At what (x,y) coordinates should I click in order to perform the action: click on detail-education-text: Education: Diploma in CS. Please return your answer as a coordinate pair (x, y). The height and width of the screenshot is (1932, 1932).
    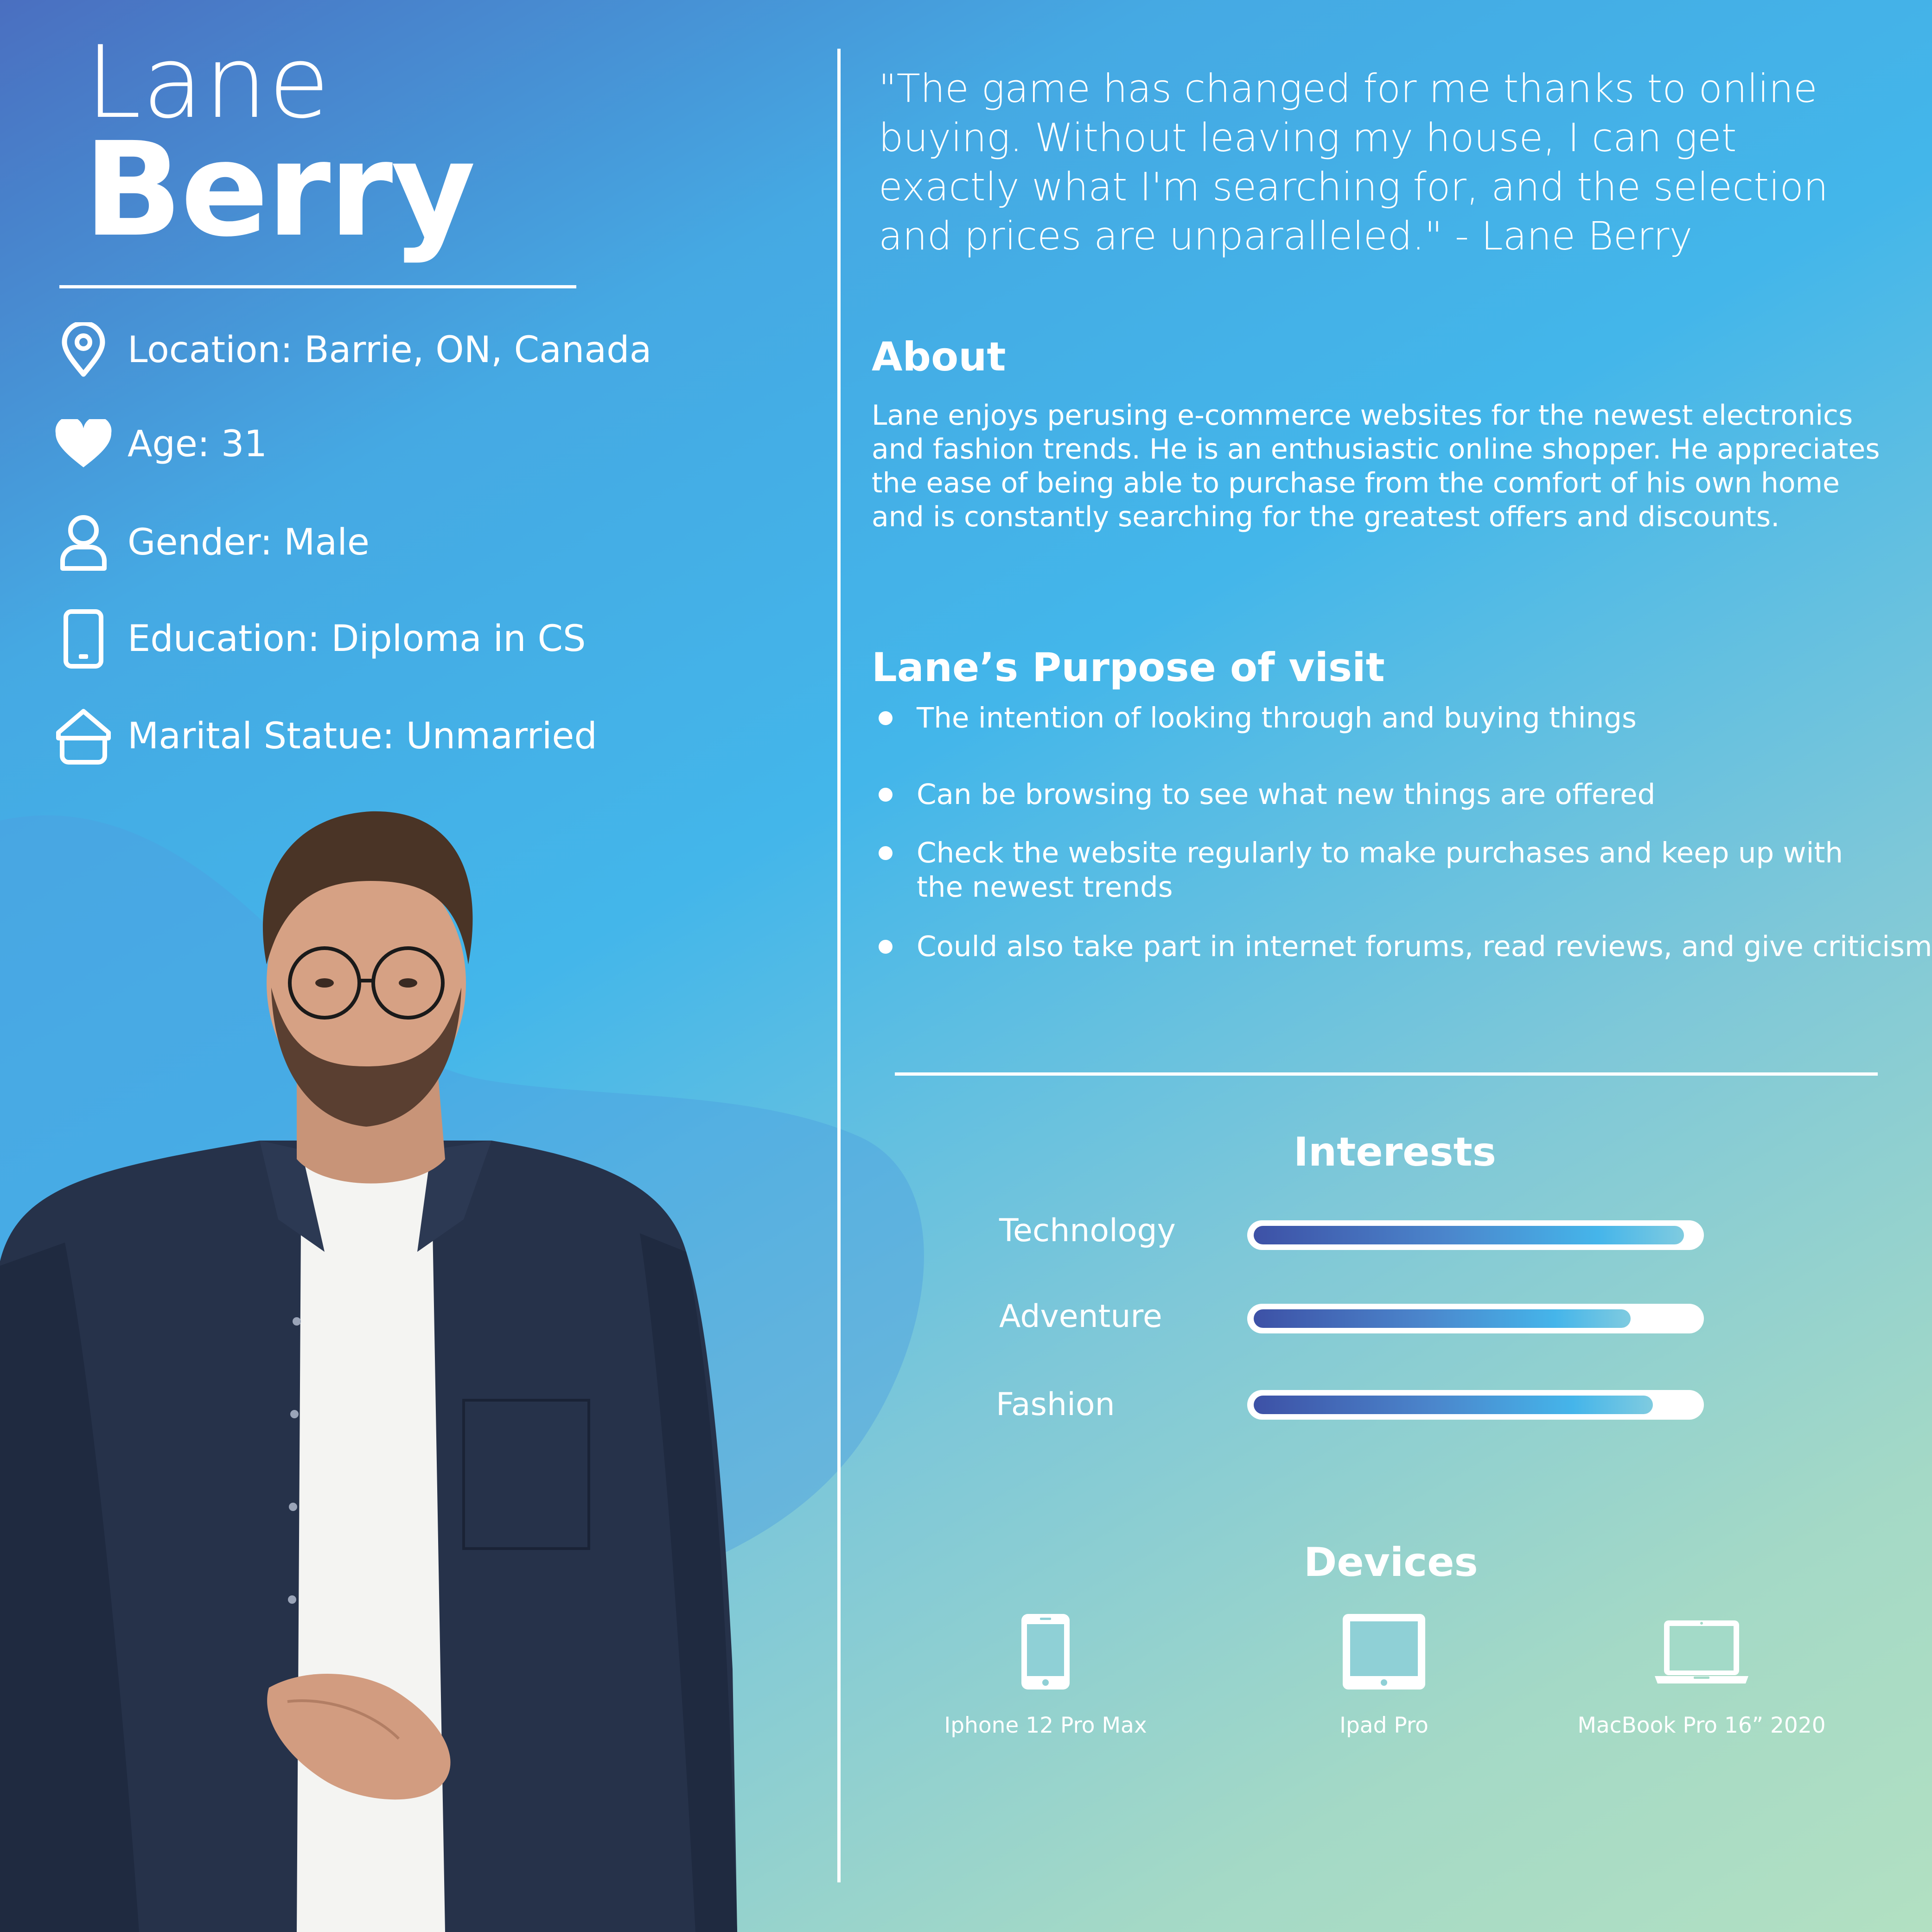
    Looking at the image, I should click on (357, 639).